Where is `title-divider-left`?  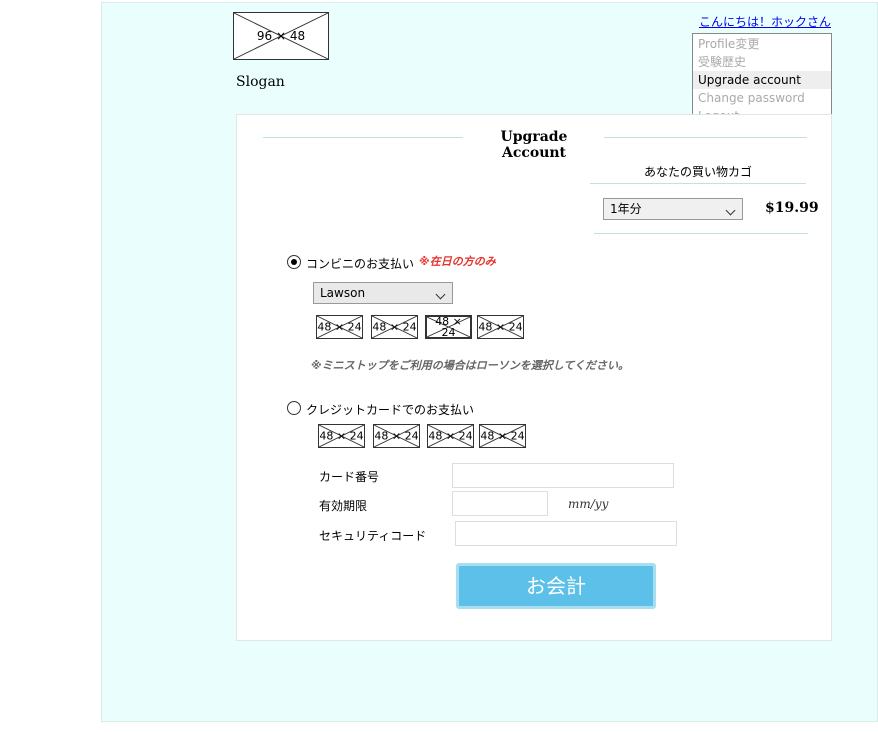 title-divider-left is located at coordinates (363, 137).